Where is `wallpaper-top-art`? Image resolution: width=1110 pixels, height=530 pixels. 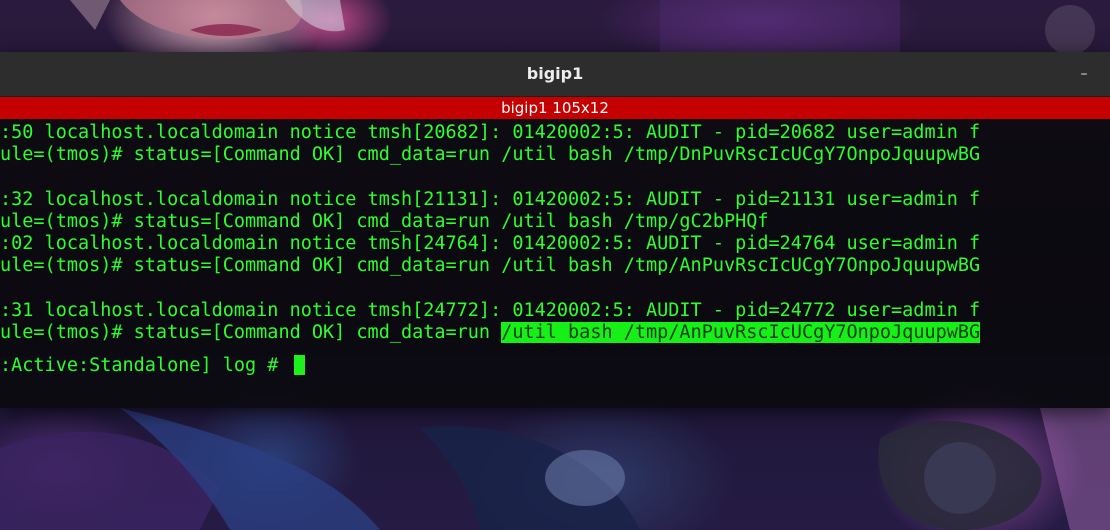
wallpaper-top-art is located at coordinates (582, 26).